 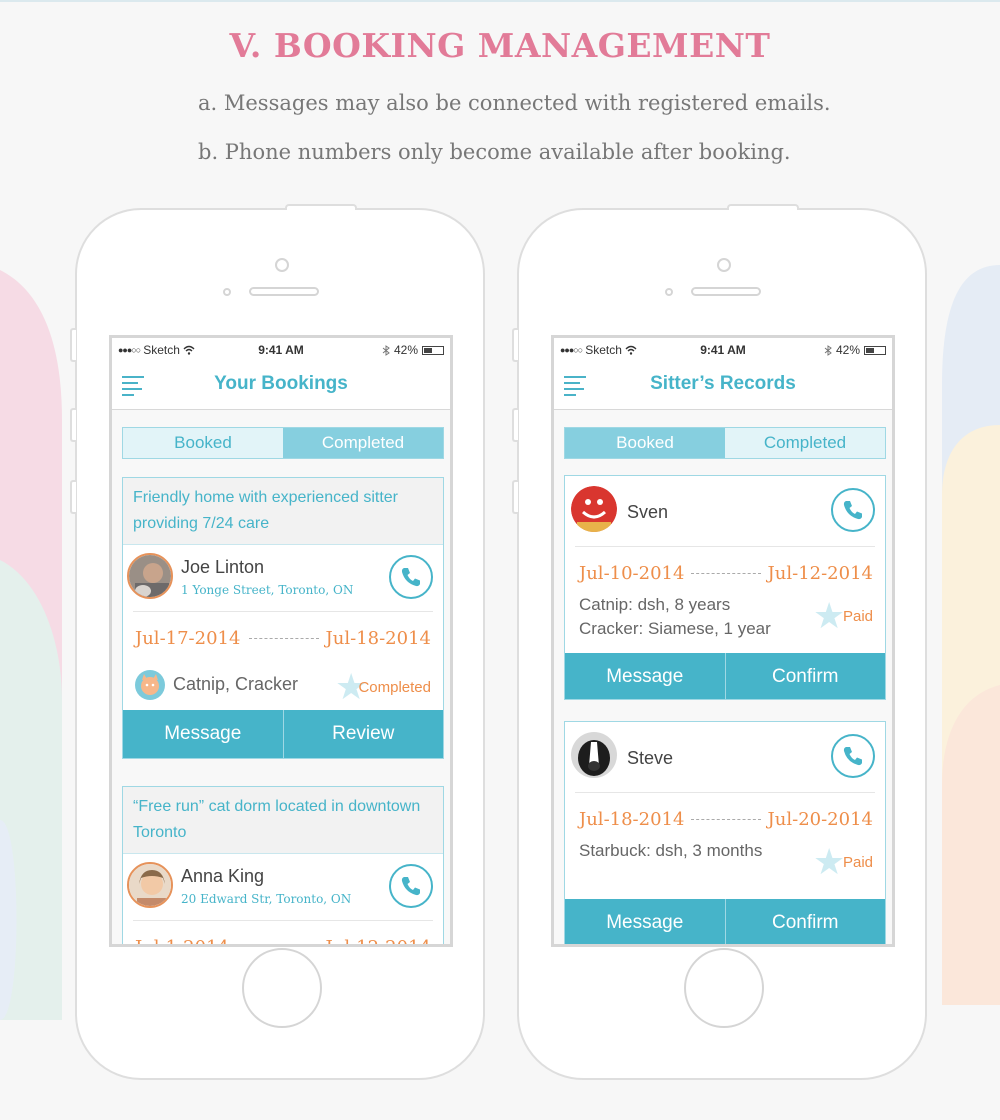 What do you see at coordinates (632, 573) in the screenshot?
I see `start-date: Jul-10-2014` at bounding box center [632, 573].